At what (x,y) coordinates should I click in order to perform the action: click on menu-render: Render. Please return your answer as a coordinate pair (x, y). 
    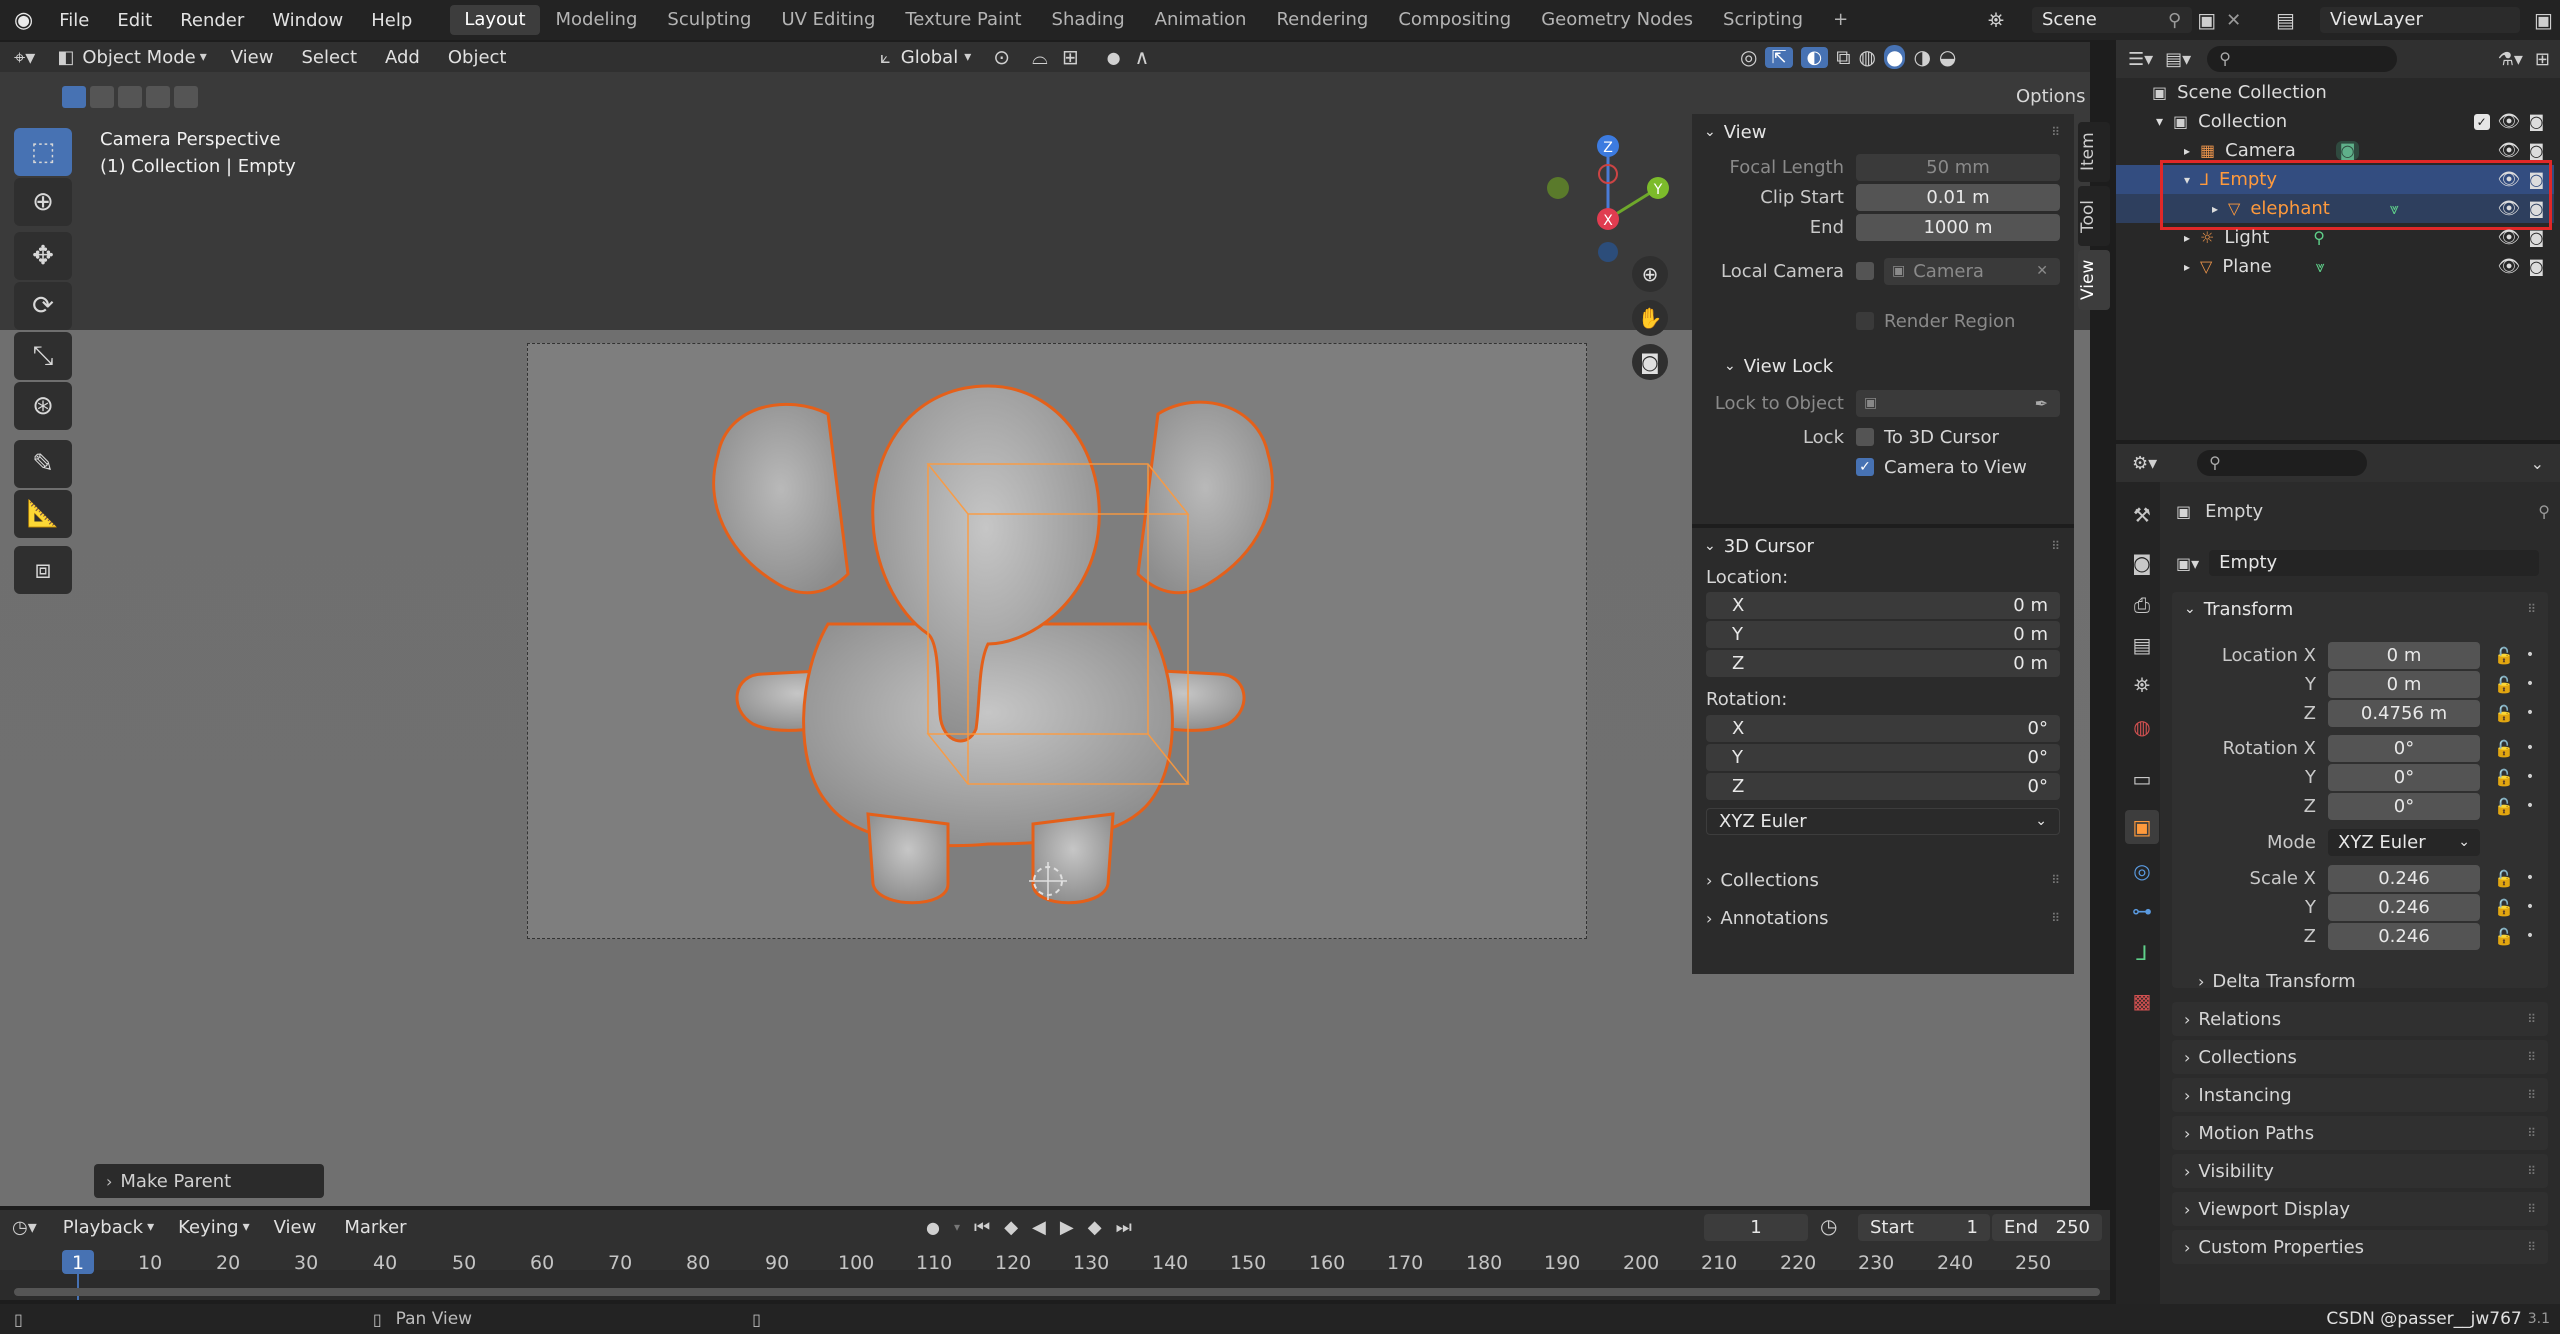
    Looking at the image, I should click on (212, 20).